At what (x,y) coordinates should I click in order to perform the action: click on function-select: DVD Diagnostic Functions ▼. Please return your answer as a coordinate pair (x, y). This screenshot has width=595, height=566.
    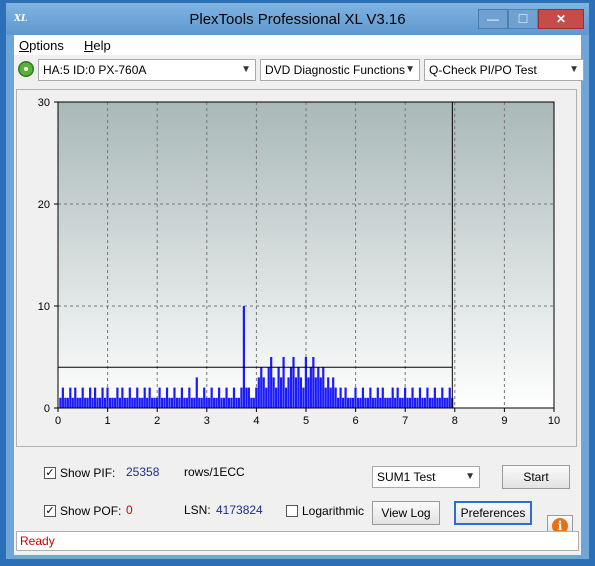
    Looking at the image, I should click on (340, 70).